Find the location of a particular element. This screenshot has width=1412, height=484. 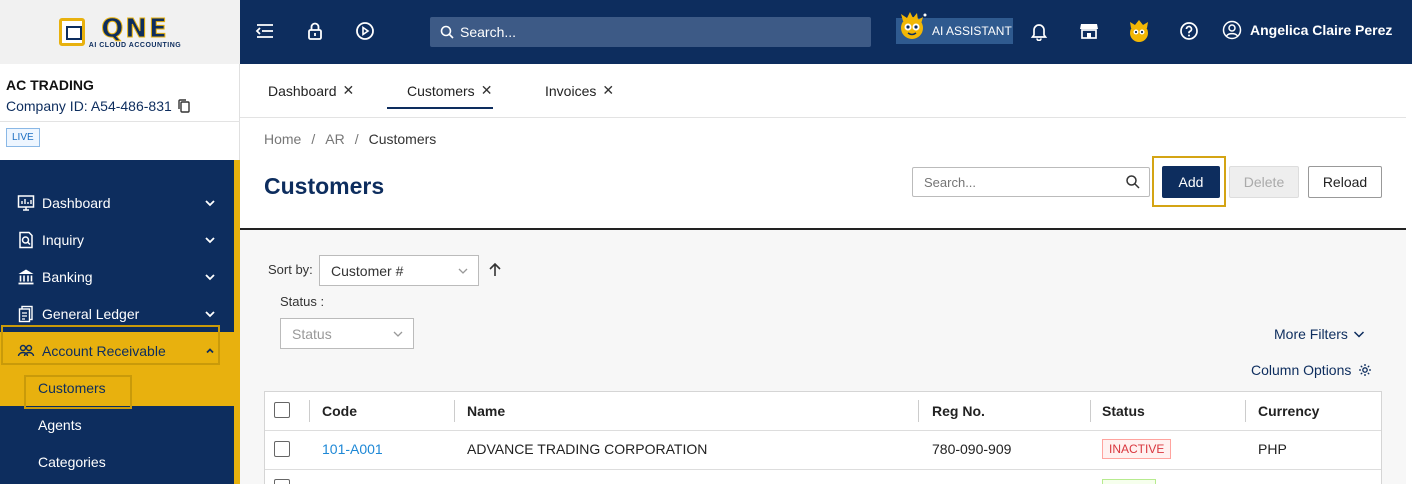

select-all-checkbox is located at coordinates (282, 410).